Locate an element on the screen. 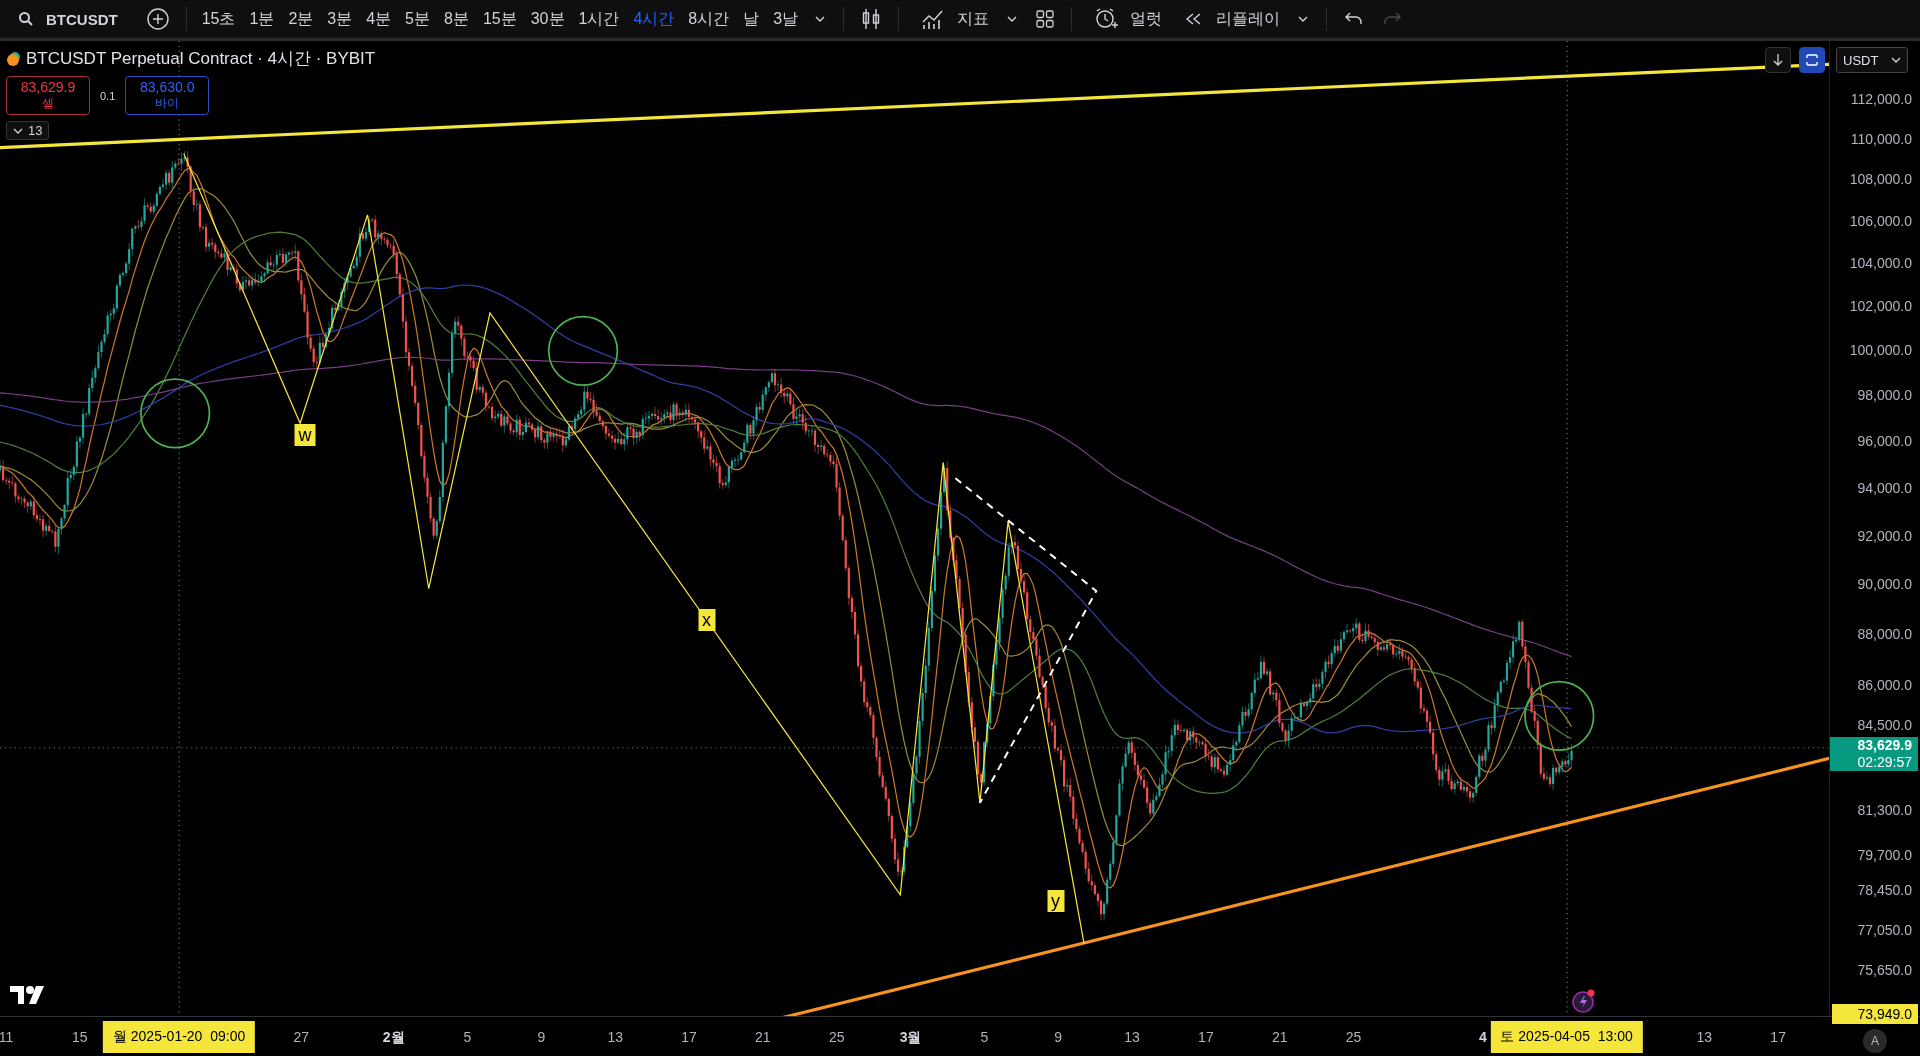  price-label: 79,700.0 is located at coordinates (1884, 854).